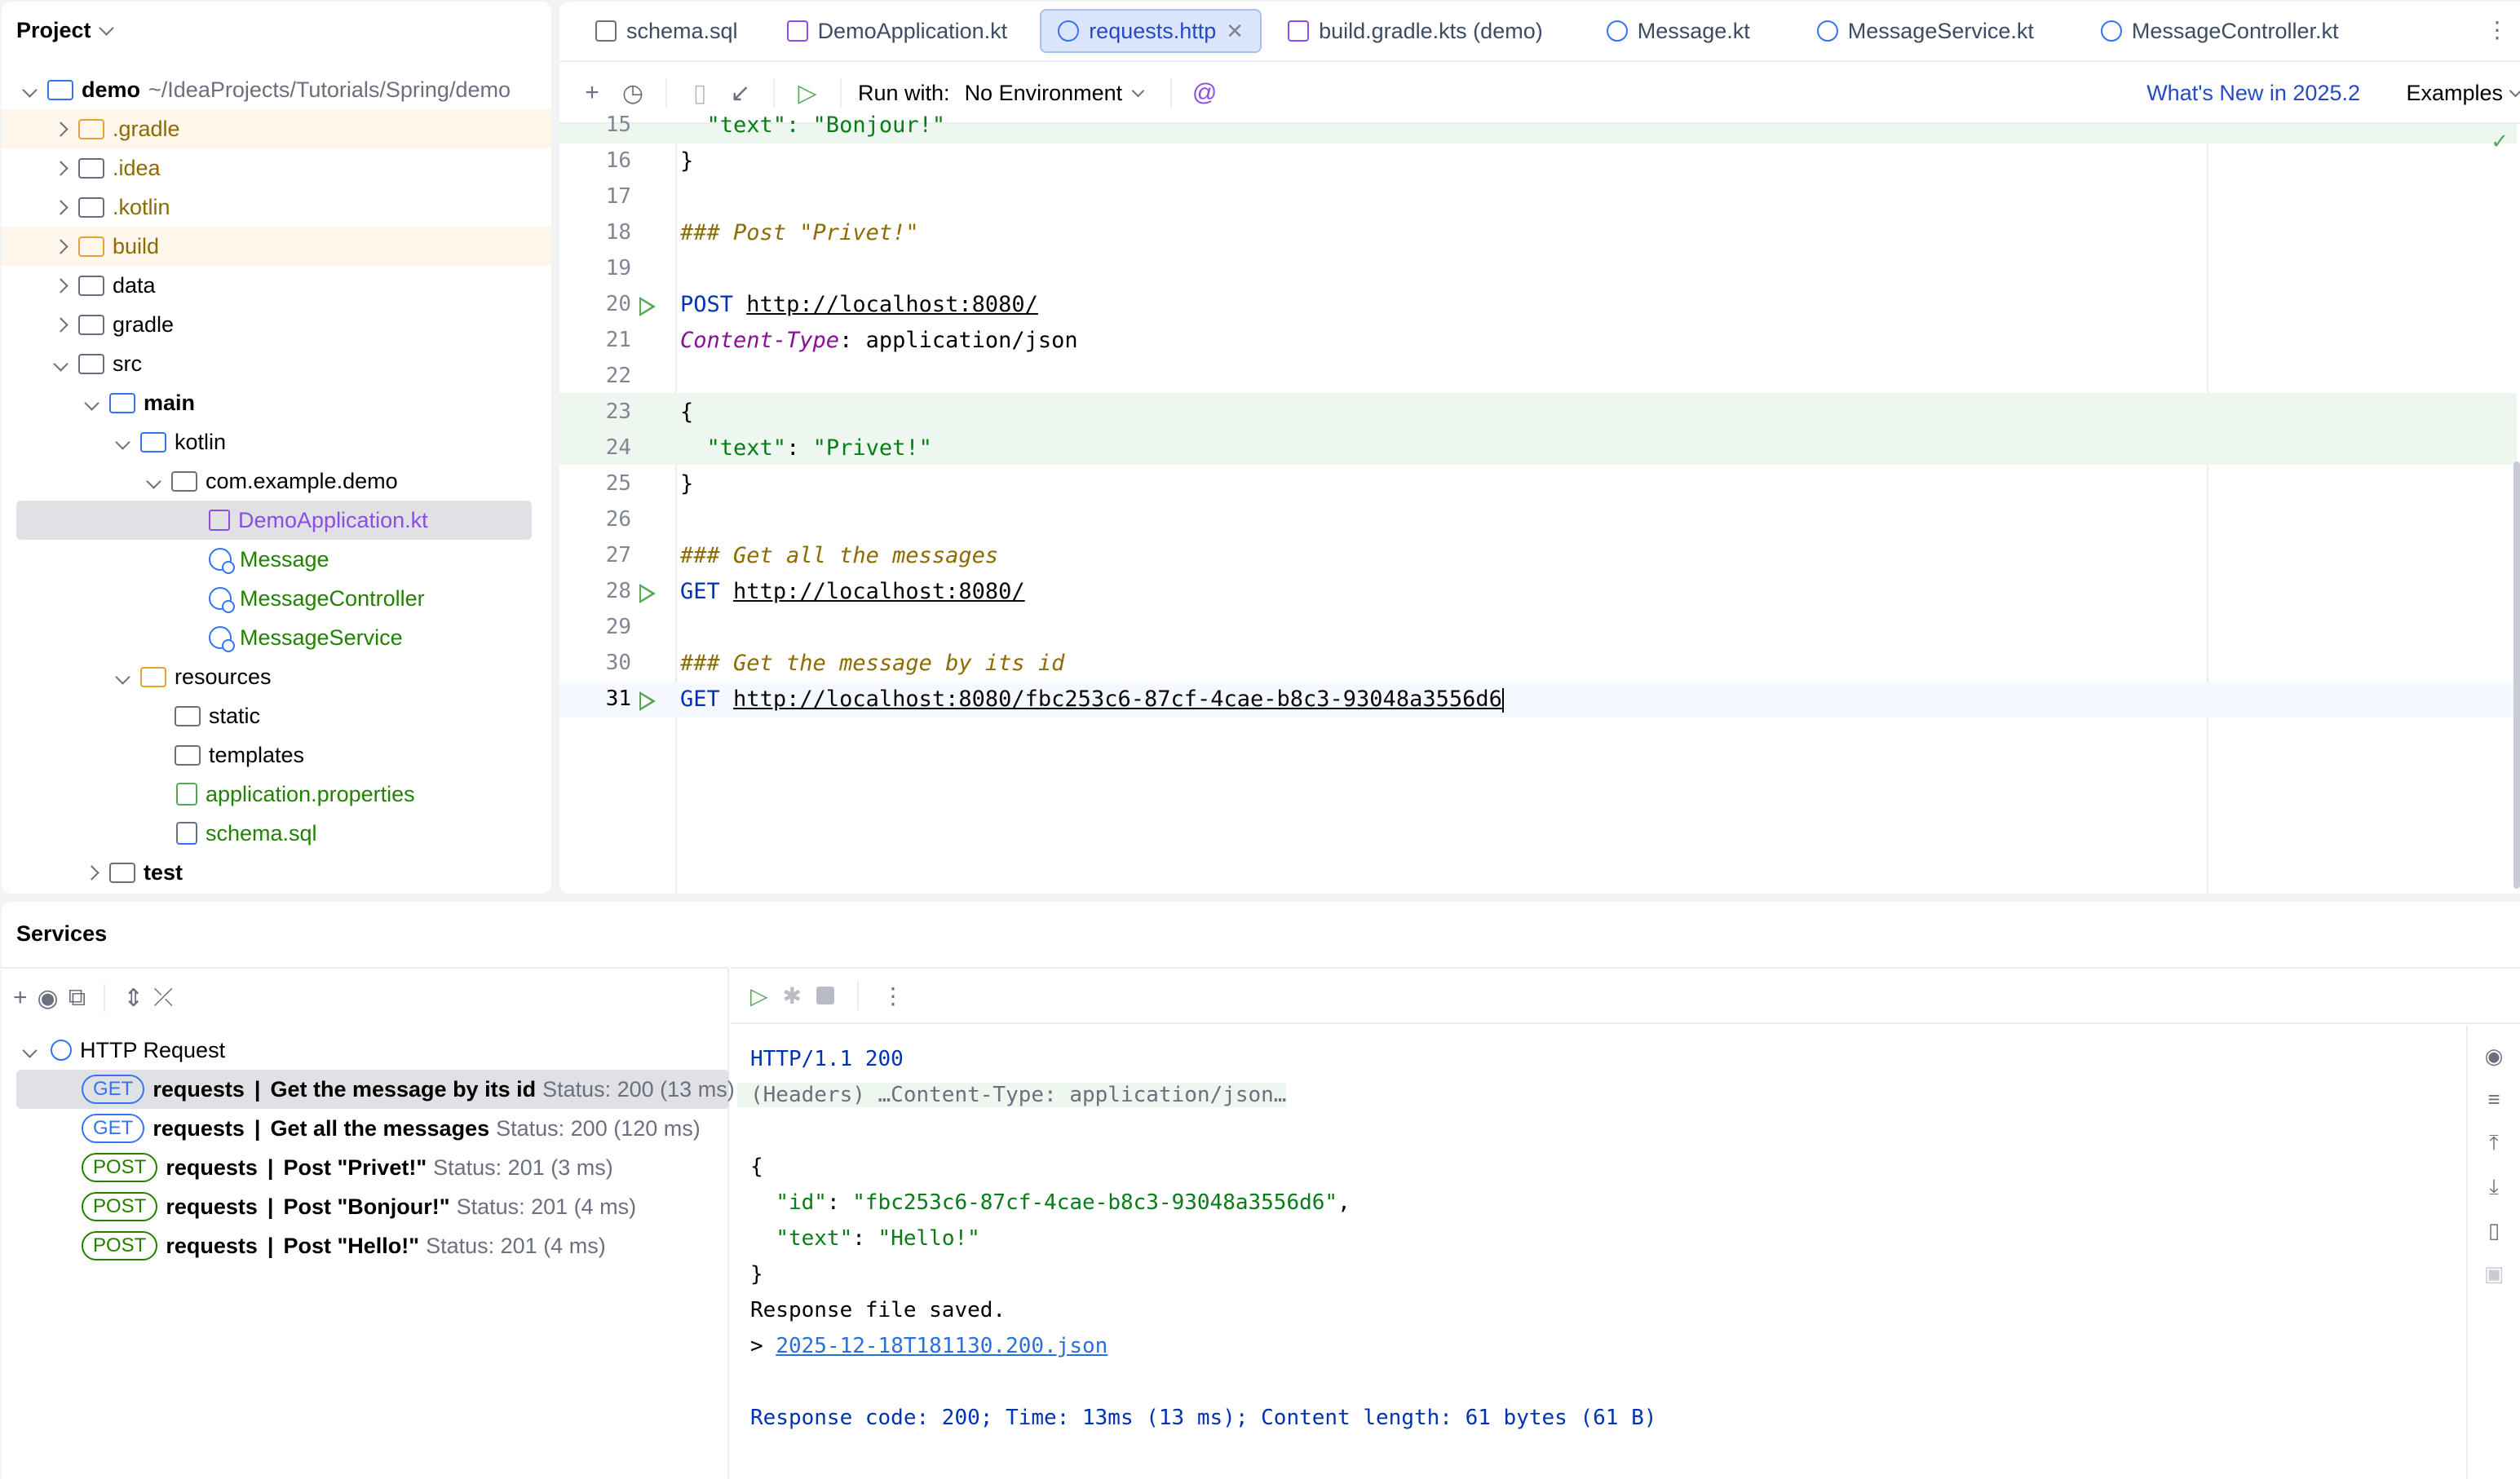 This screenshot has height=1479, width=2520. Describe the element at coordinates (168, 441) in the screenshot. I see `tree-item-kotlin: kotlin` at that location.